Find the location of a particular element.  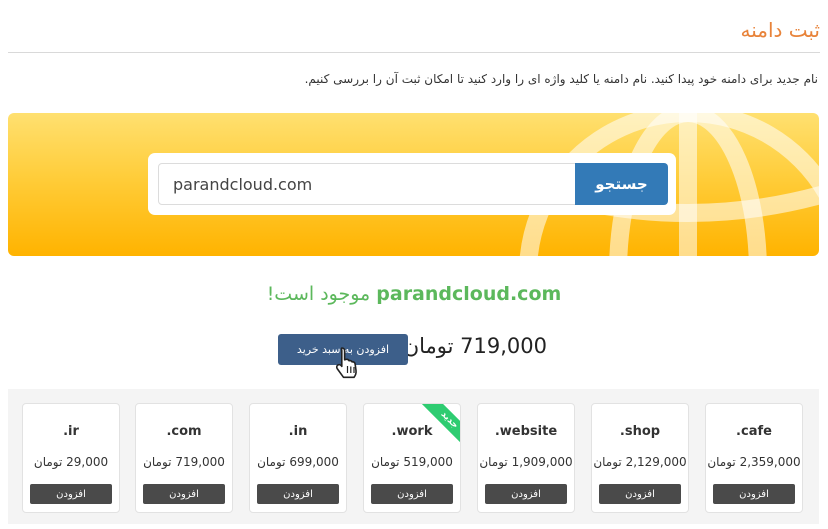

tld-price: 1,909,000 تومان is located at coordinates (526, 462).